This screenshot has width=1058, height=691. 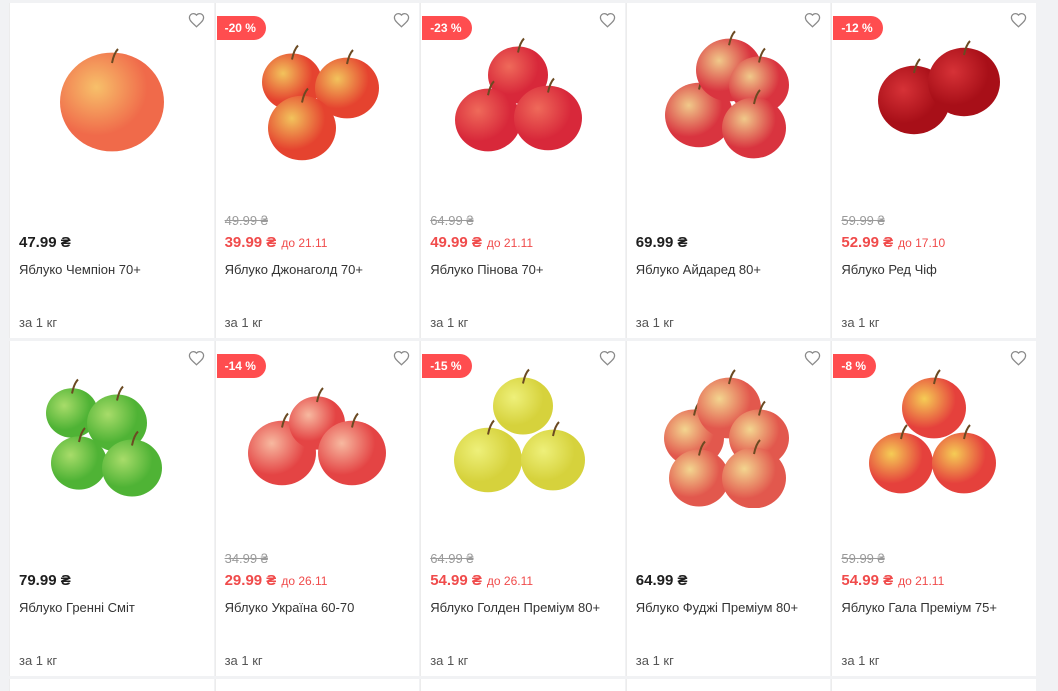 What do you see at coordinates (250, 580) in the screenshot?
I see `price: 29.99 ₴` at bounding box center [250, 580].